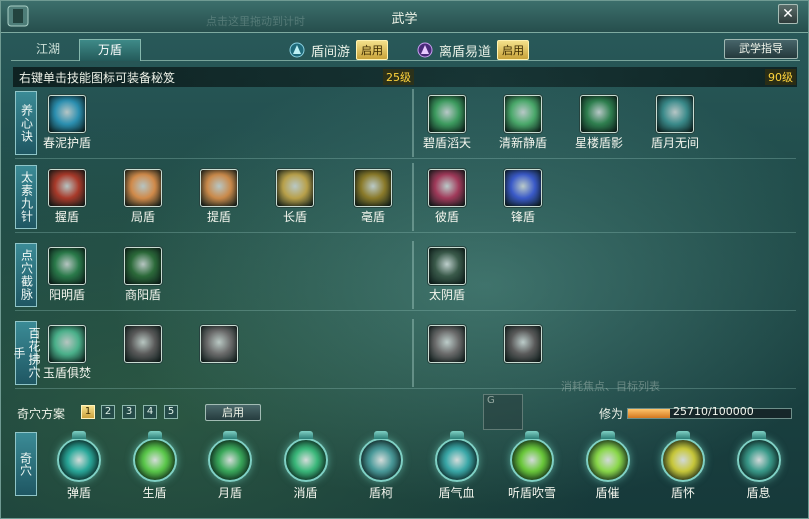  I want to click on gray-cloud-icon, so click(219, 344).